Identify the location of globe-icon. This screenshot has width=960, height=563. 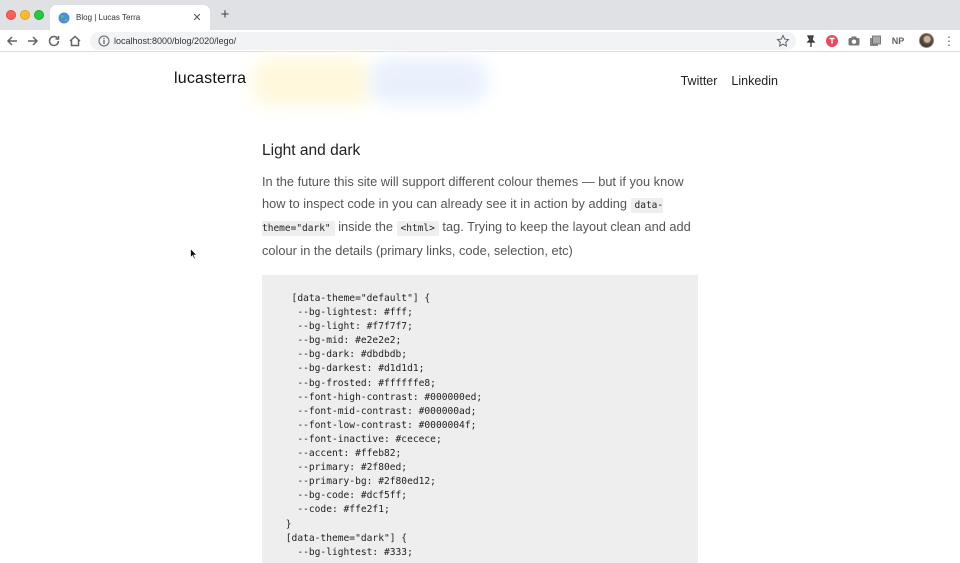
(64, 17).